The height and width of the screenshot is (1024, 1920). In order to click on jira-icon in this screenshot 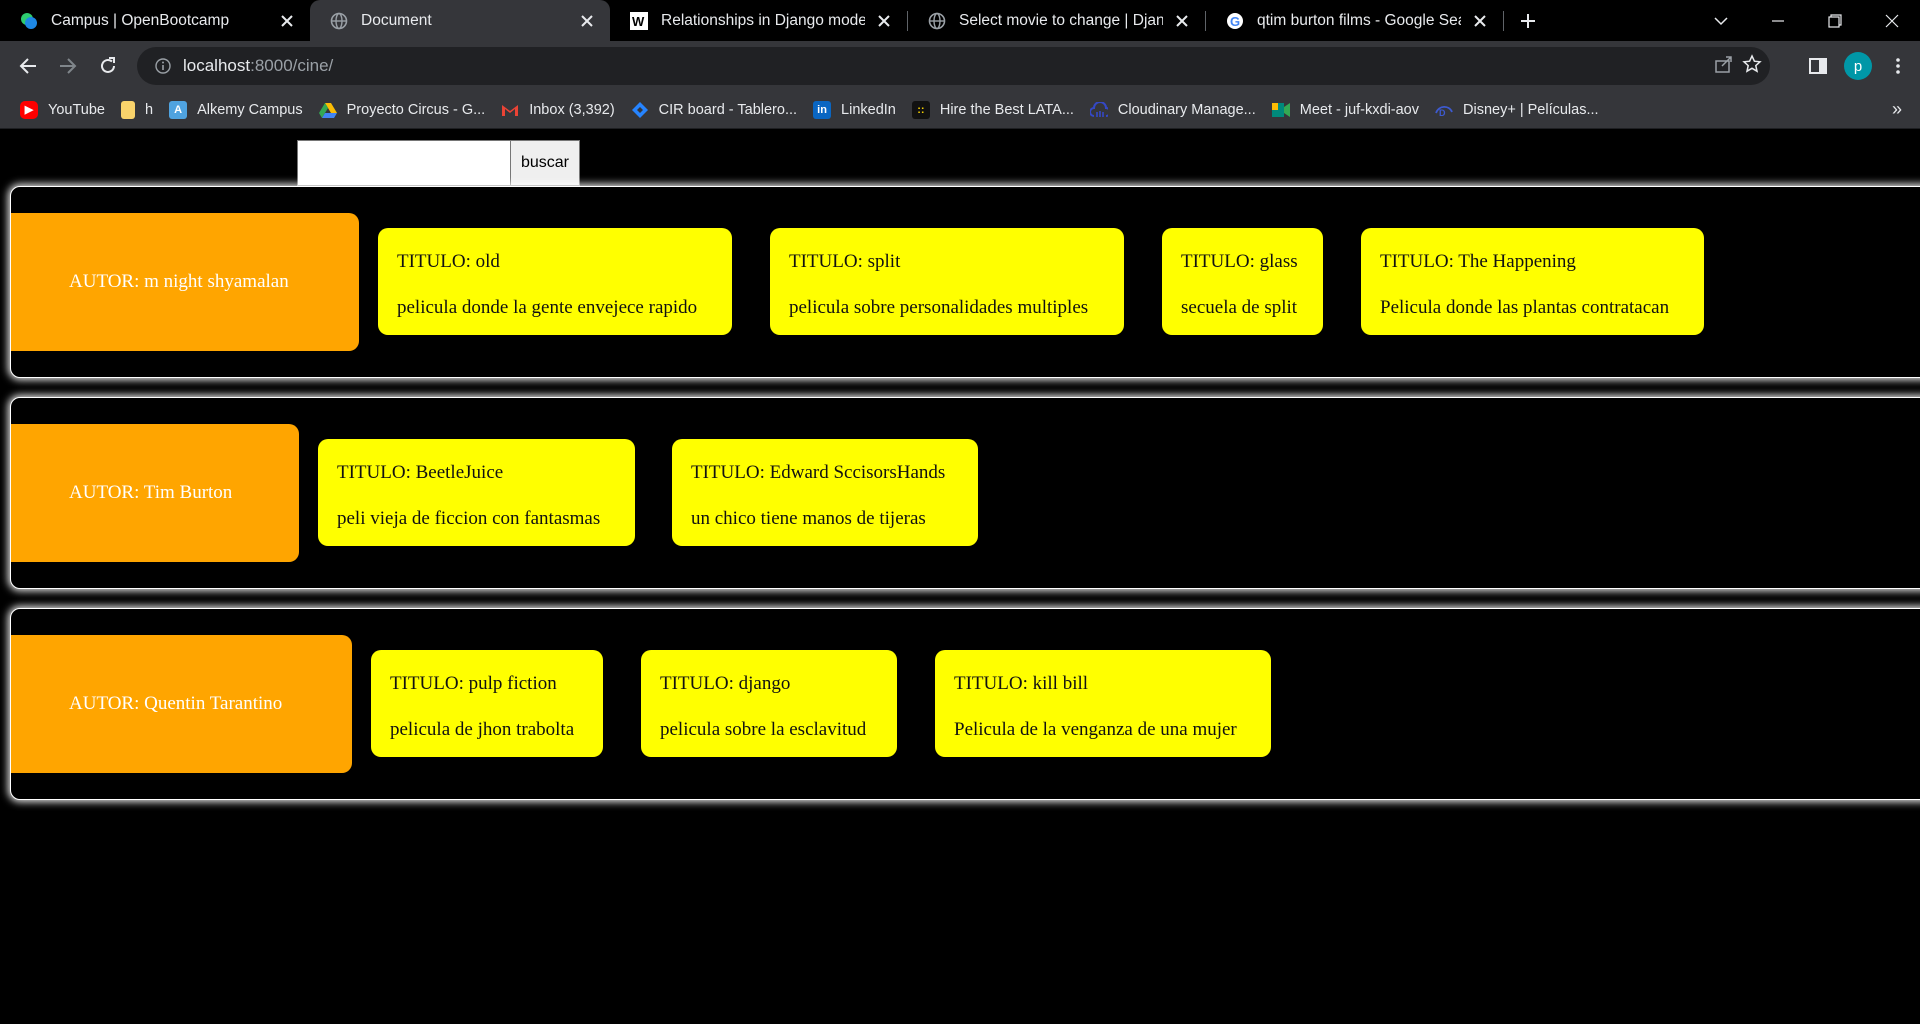, I will do `click(640, 110)`.